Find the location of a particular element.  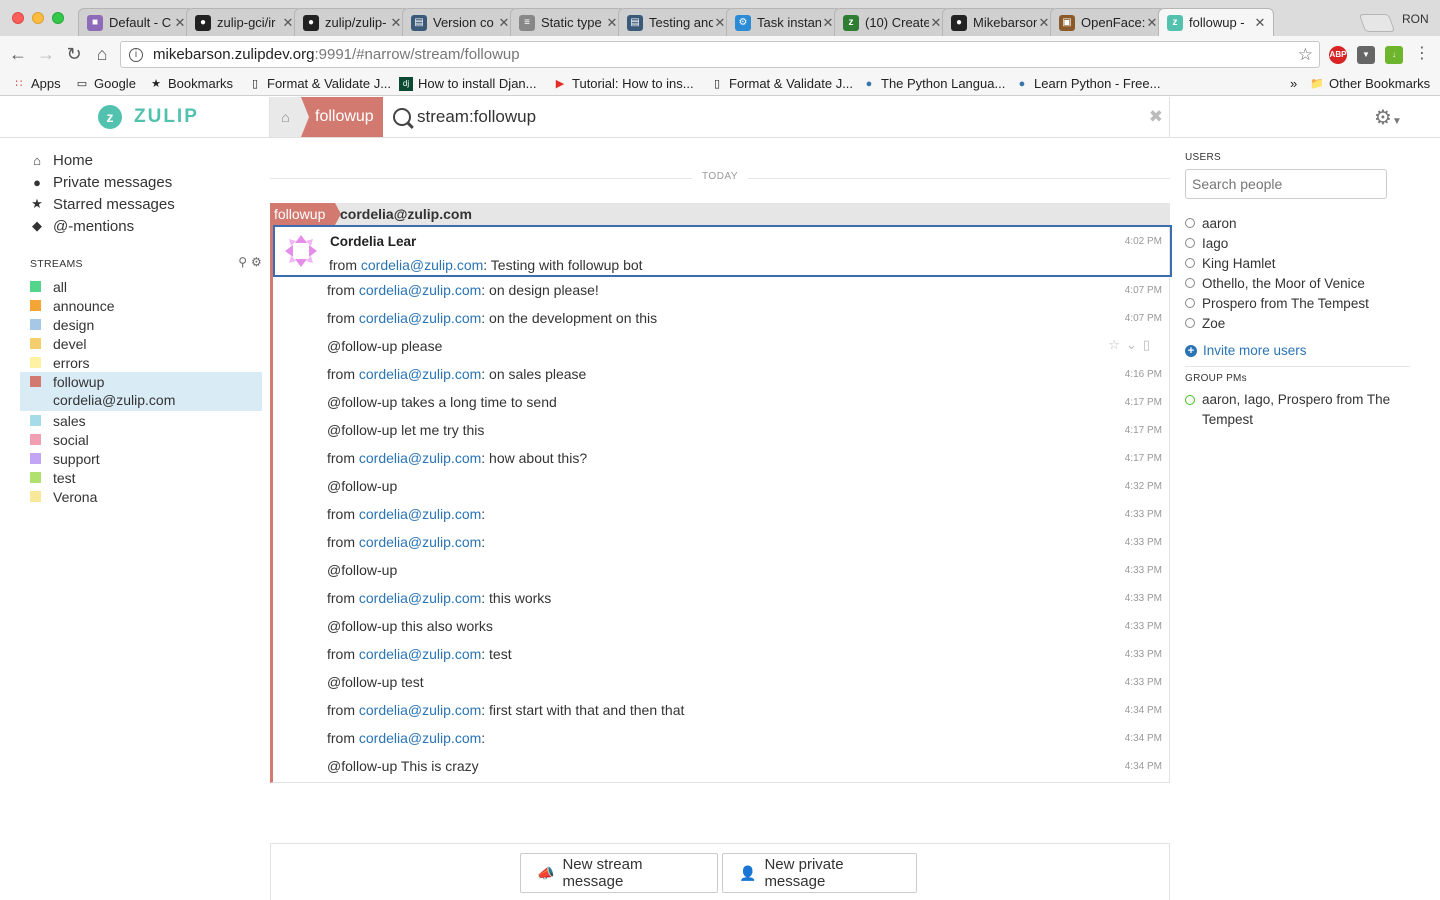

message-time: 4:32 PM is located at coordinates (1143, 486).